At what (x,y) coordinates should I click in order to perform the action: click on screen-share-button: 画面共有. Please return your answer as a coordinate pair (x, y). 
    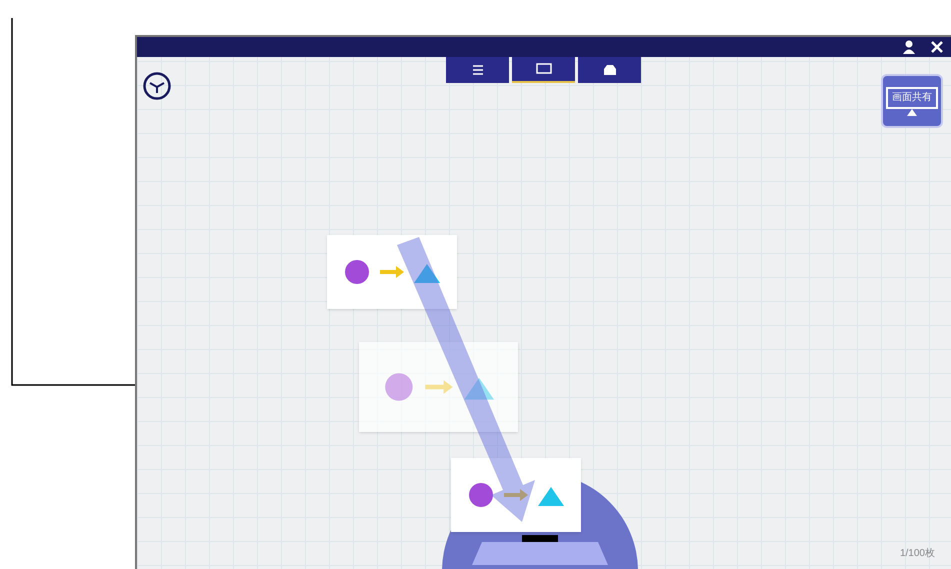
    Looking at the image, I should click on (912, 101).